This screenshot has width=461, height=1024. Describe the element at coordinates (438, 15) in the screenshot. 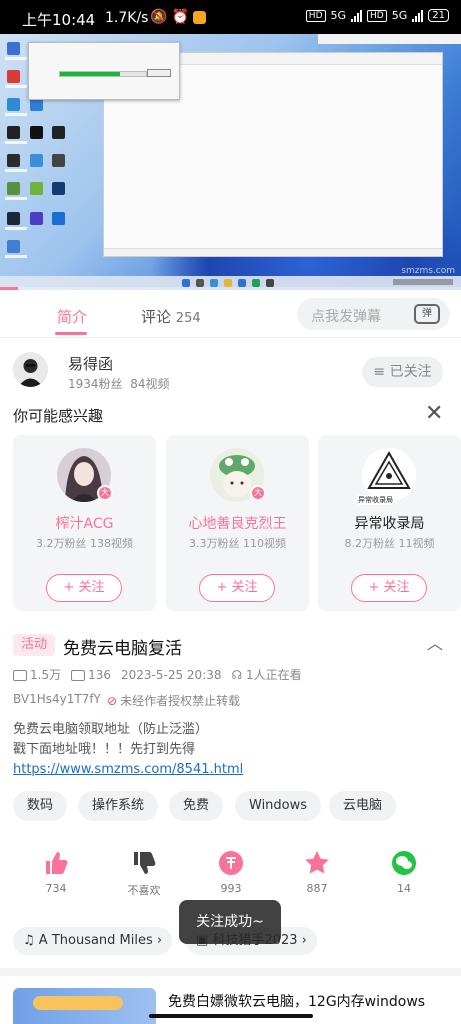

I see `battery-icon: 21` at that location.